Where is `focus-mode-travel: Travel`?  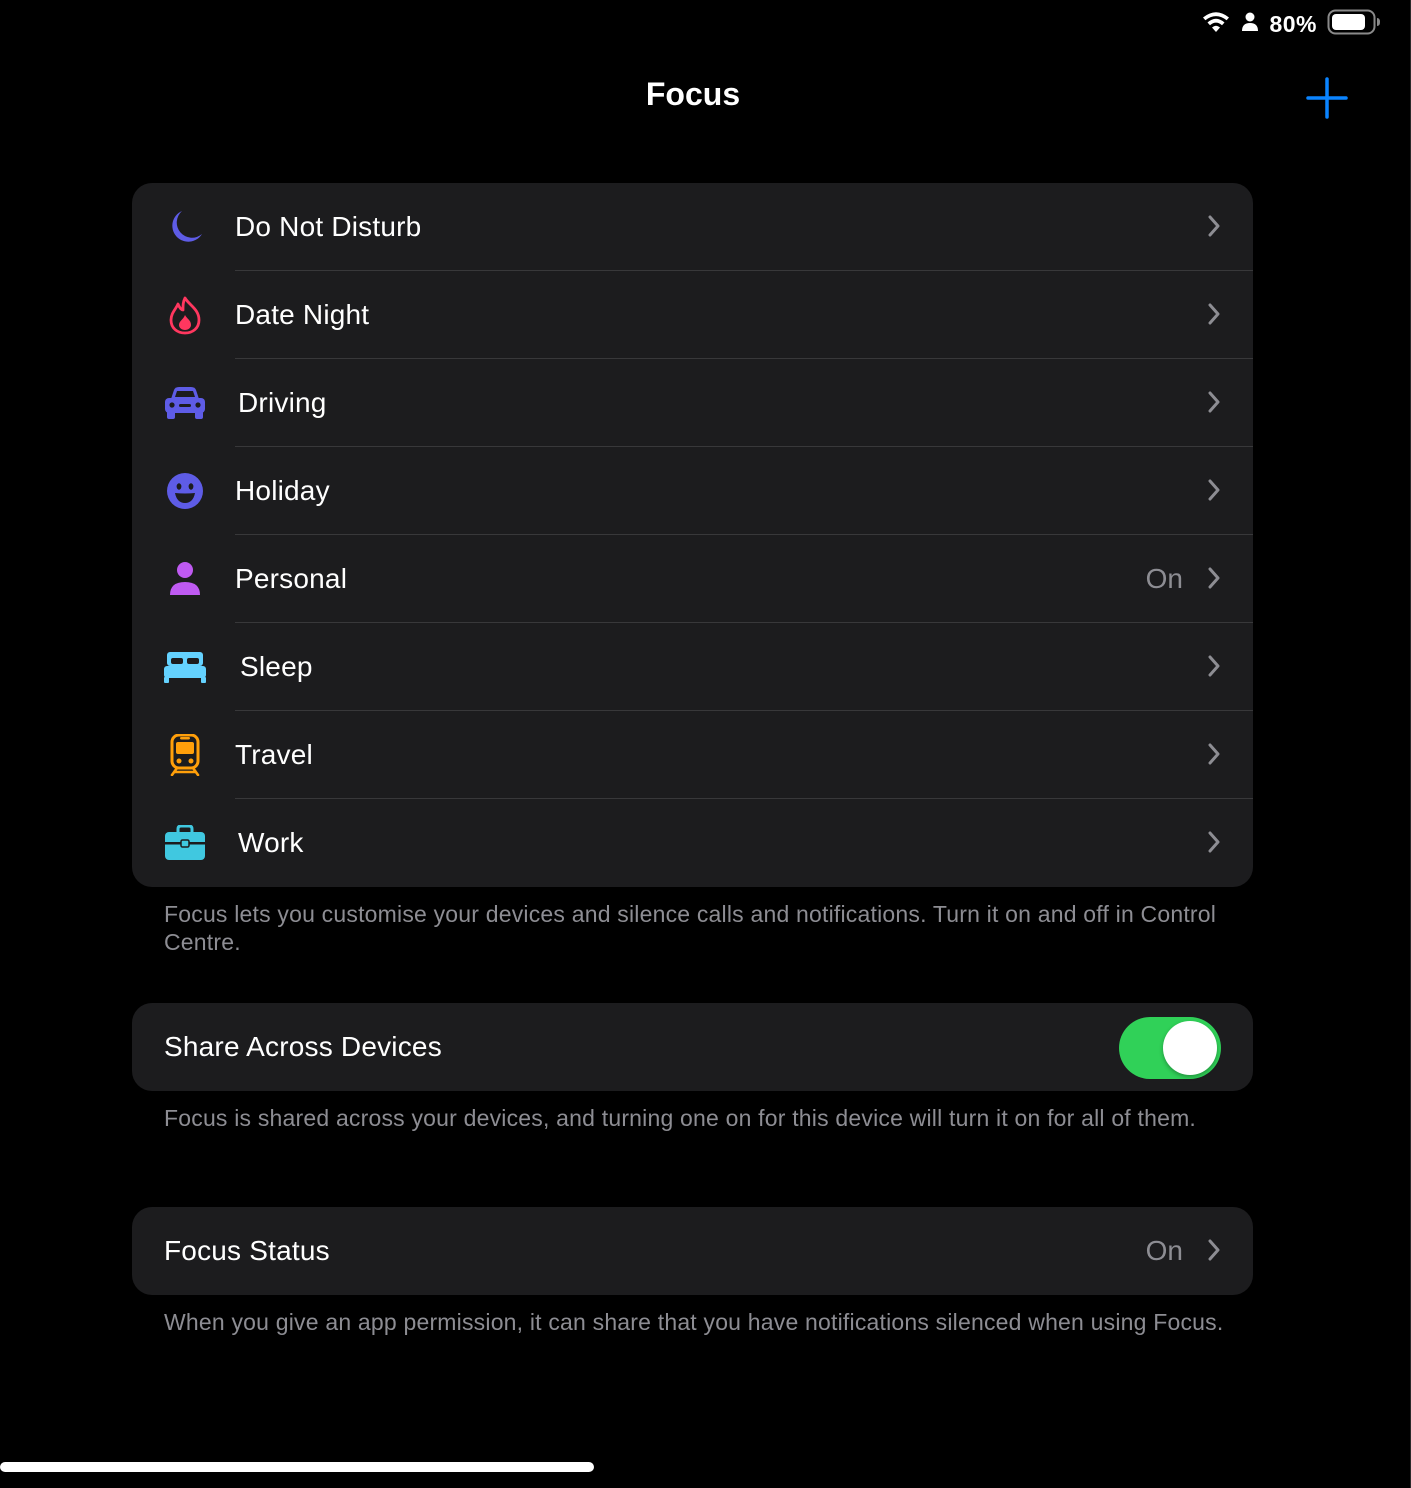 focus-mode-travel: Travel is located at coordinates (692, 755).